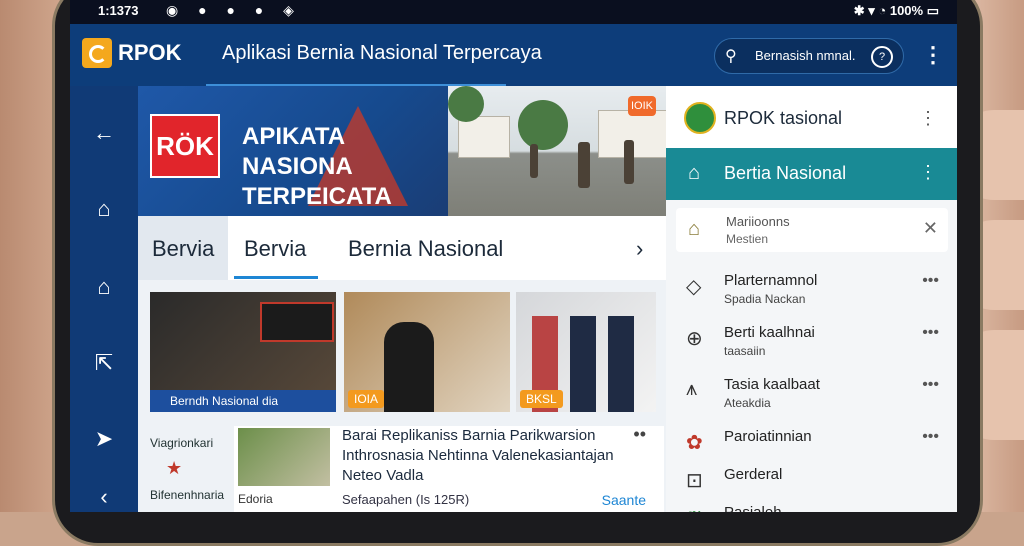  What do you see at coordinates (731, 56) in the screenshot?
I see `search-icon: ⚲` at bounding box center [731, 56].